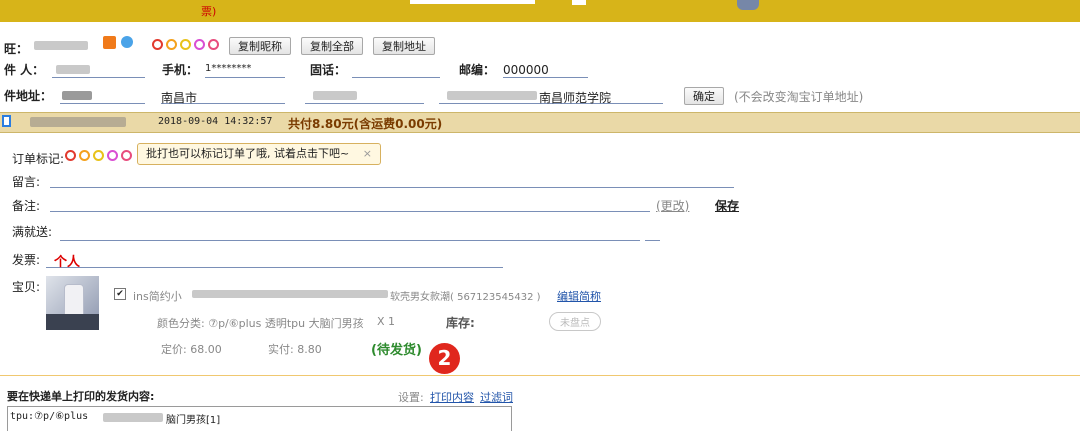 The width and height of the screenshot is (1080, 431). Describe the element at coordinates (61, 45) in the screenshot. I see `blurred-nickname` at that location.